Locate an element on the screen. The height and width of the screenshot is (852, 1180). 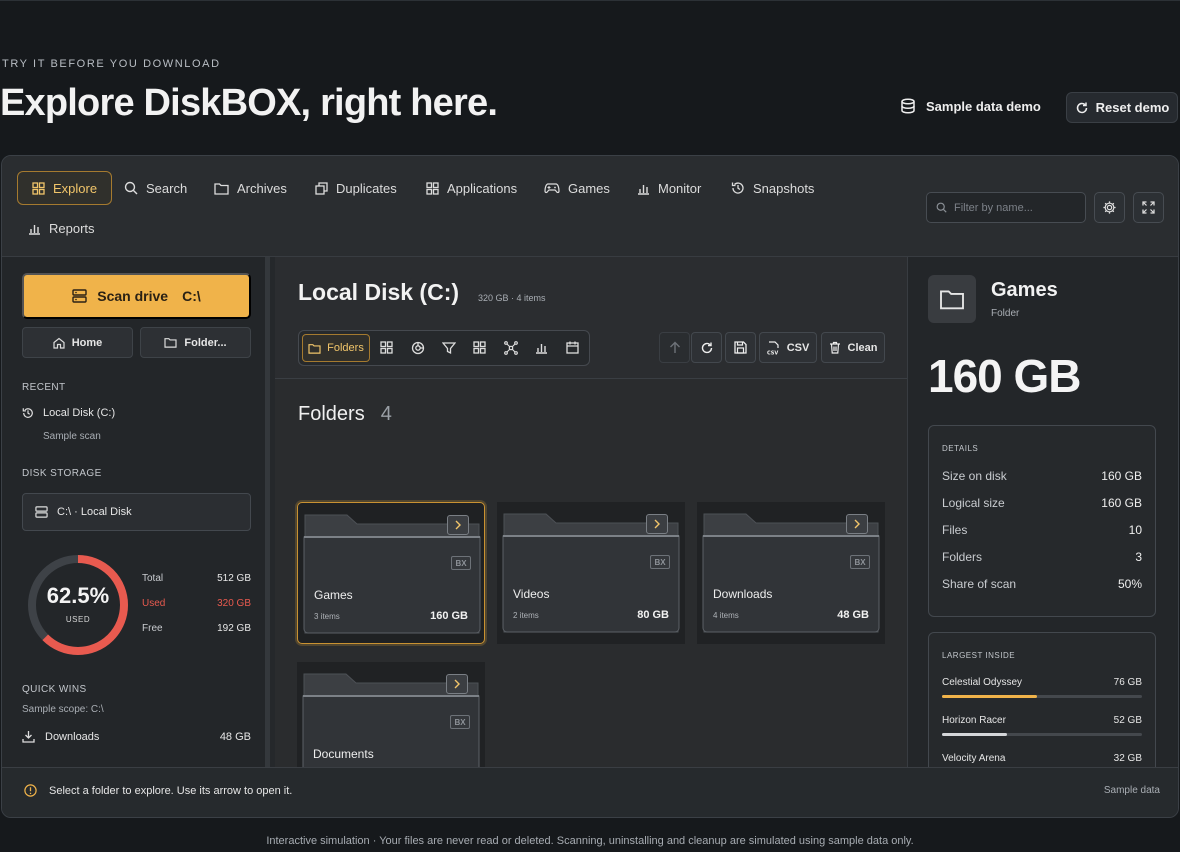
drive-icon is located at coordinates (79, 296).